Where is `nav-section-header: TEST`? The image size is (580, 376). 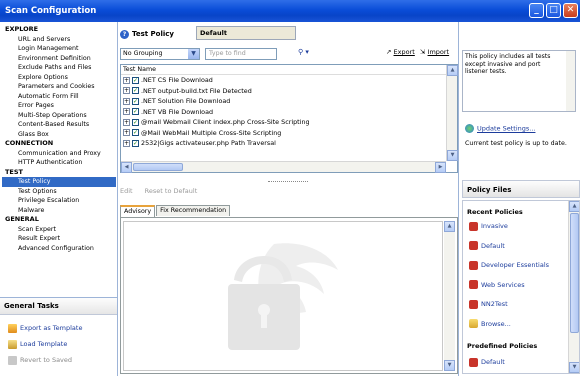
nav-section-header: TEST is located at coordinates (14, 171).